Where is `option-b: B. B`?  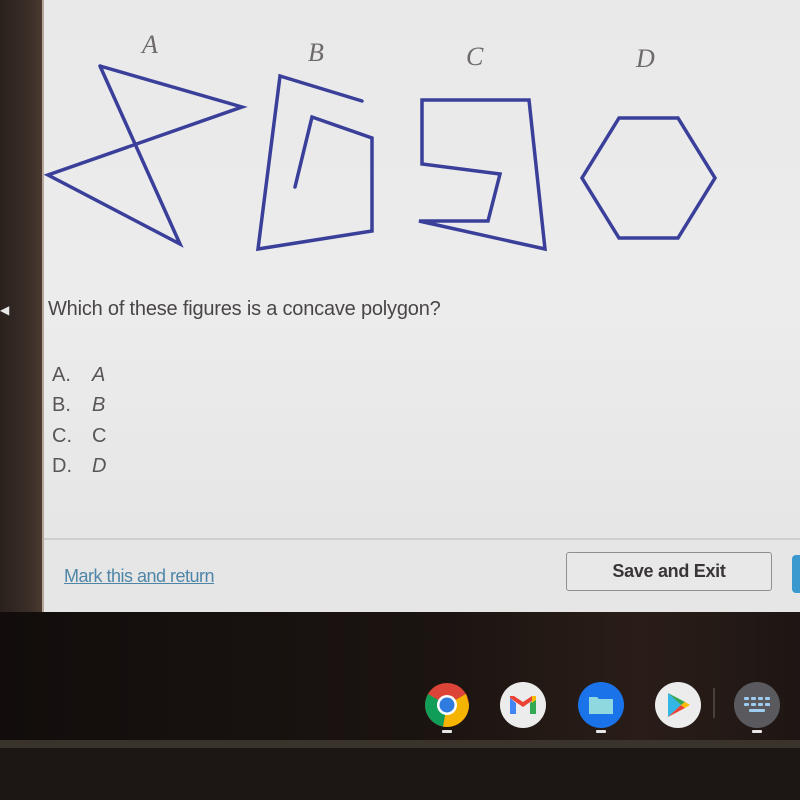
option-b: B. B is located at coordinates (79, 406).